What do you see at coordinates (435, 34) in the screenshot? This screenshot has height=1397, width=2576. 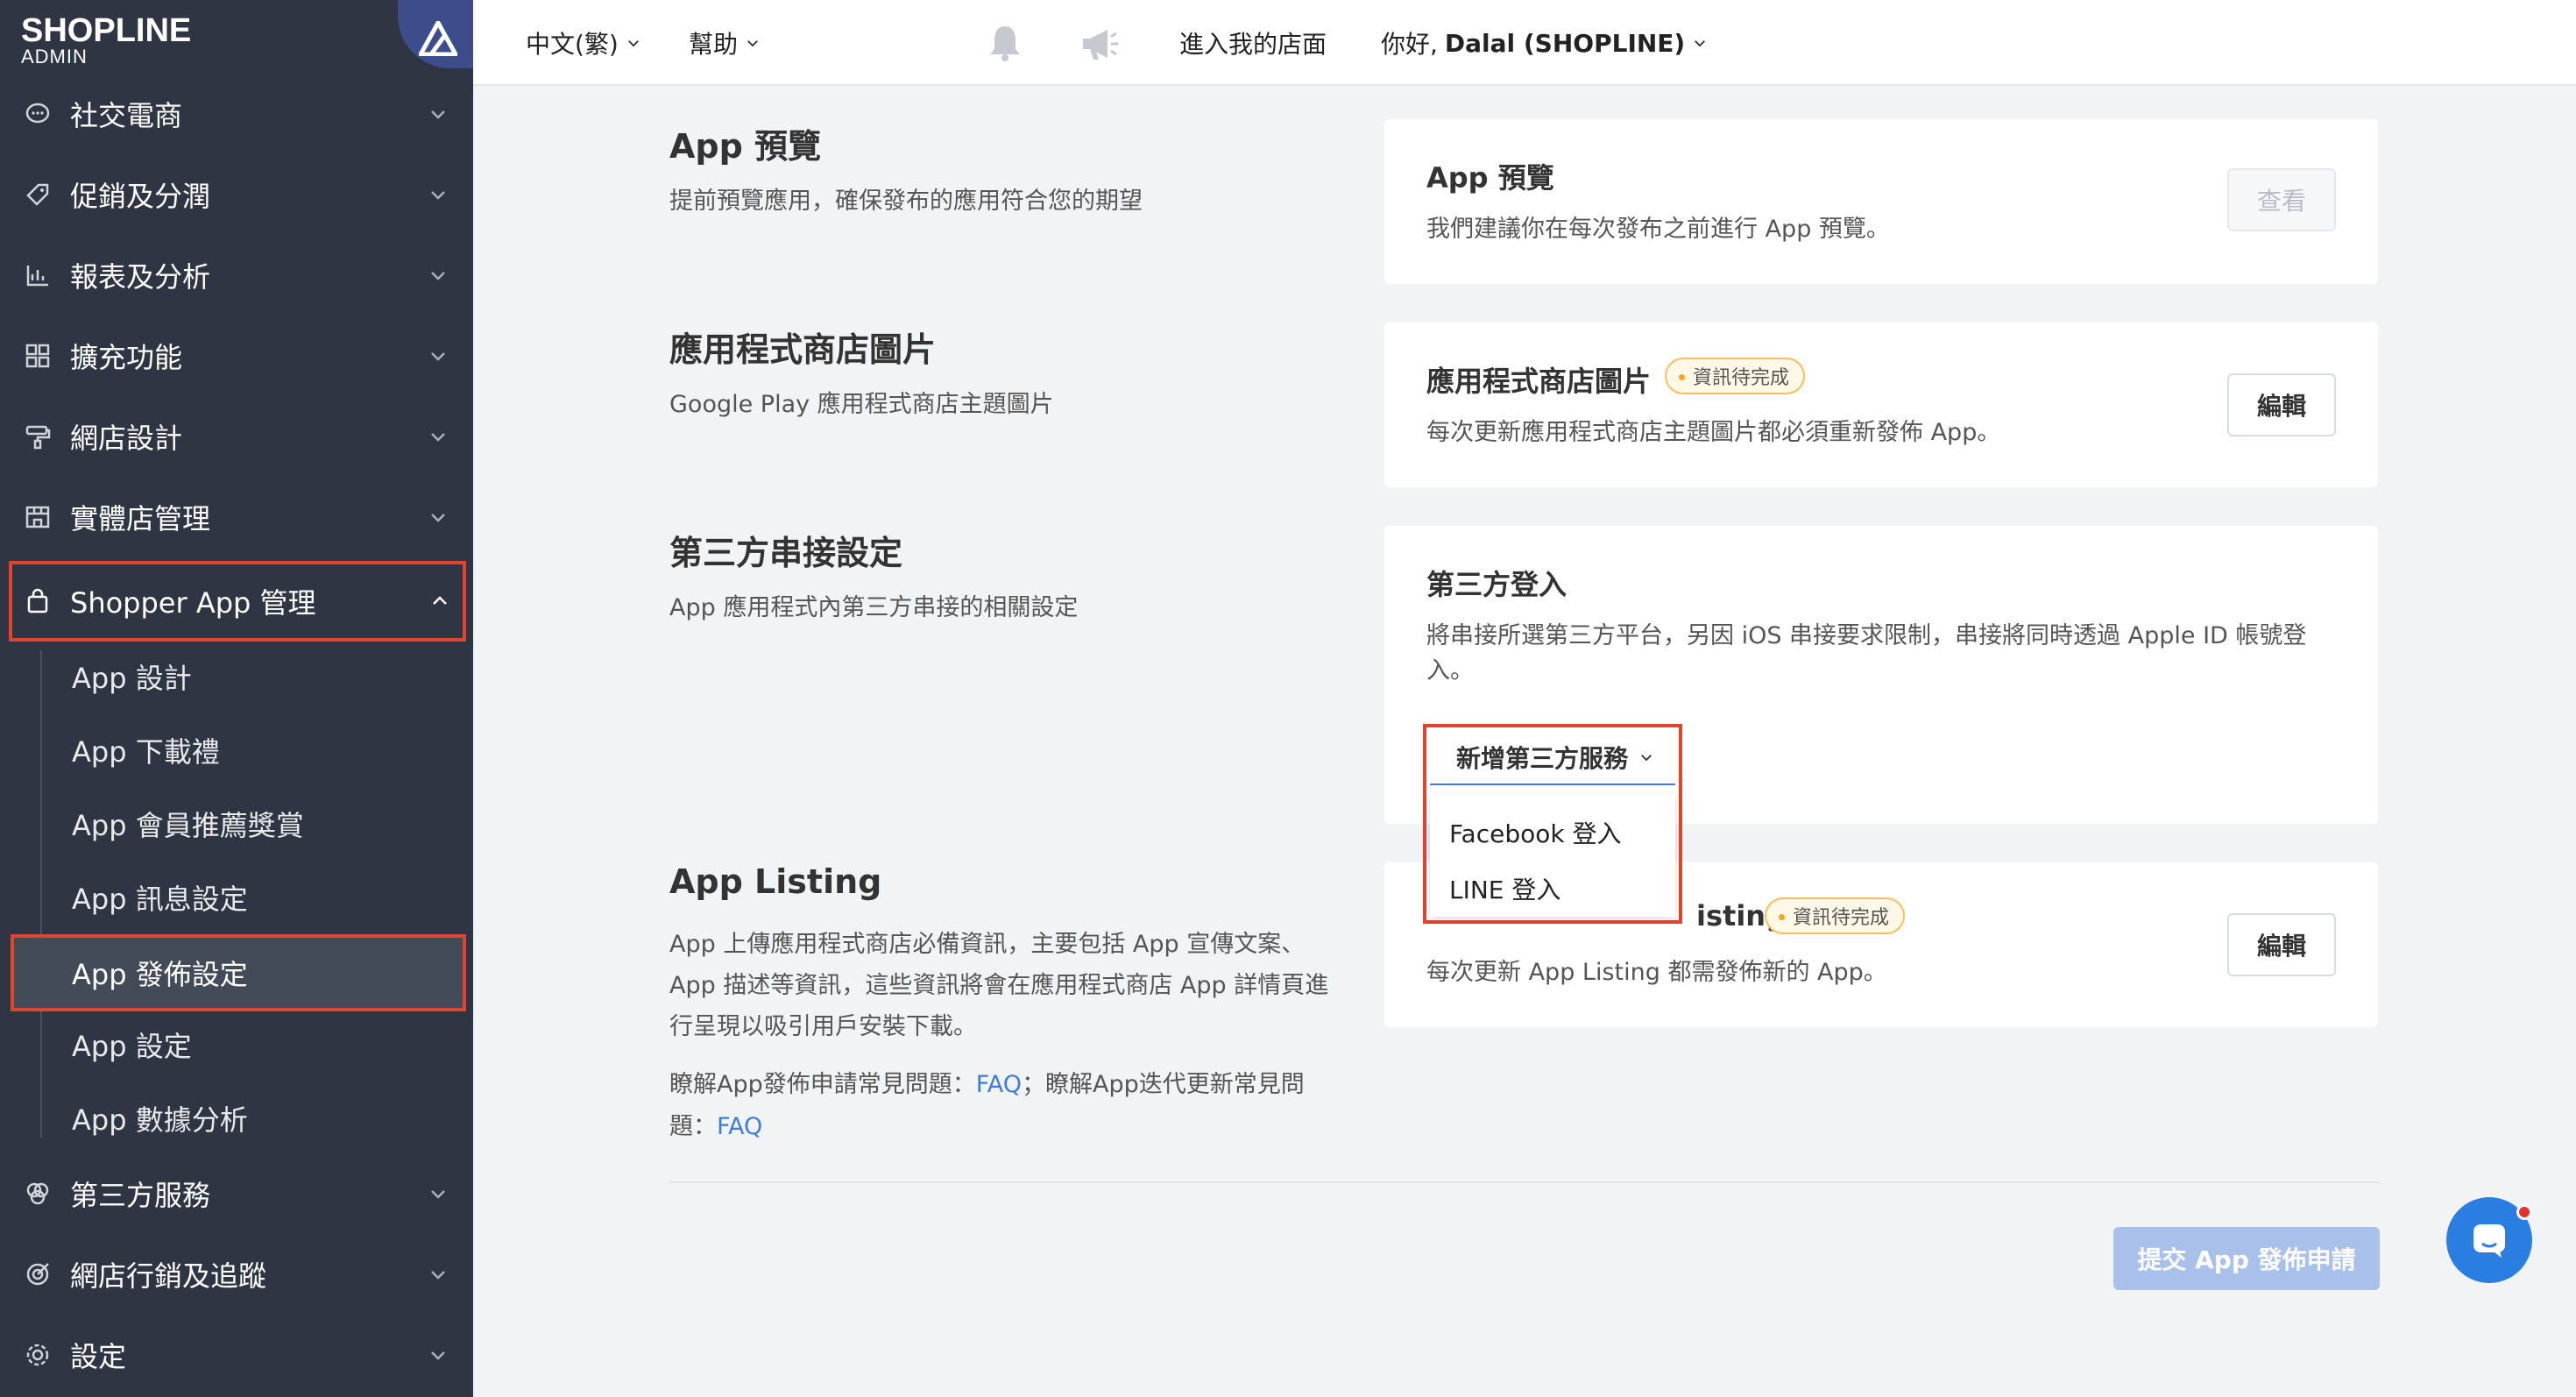 I see `brand-corner-icon` at bounding box center [435, 34].